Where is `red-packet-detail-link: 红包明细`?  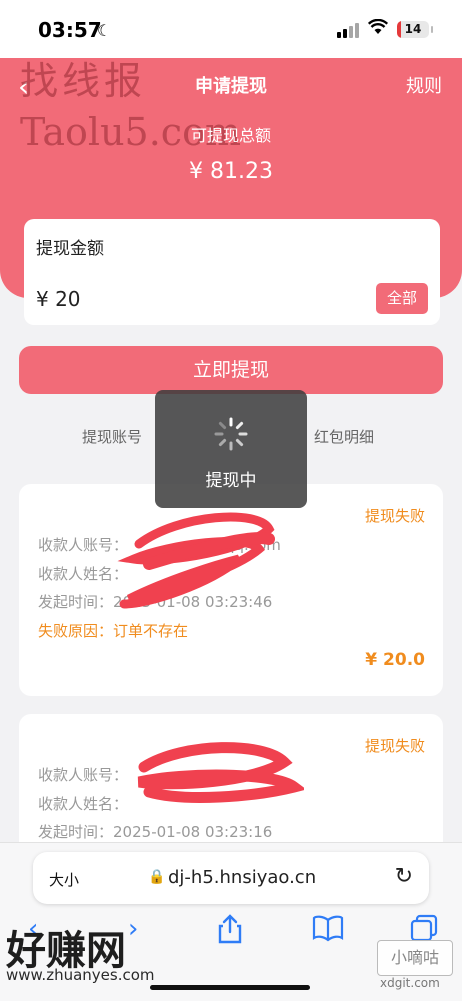
red-packet-detail-link: 红包明细 is located at coordinates (344, 436).